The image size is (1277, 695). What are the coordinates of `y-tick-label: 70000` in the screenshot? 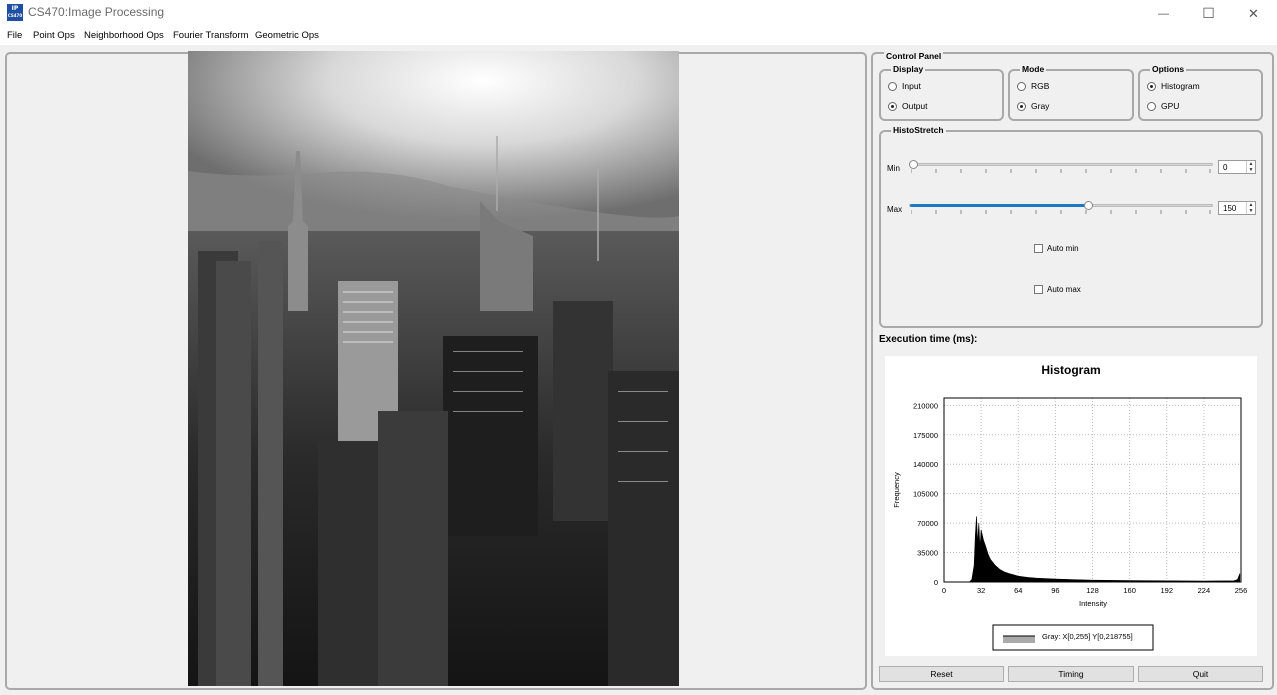 It's located at (927, 523).